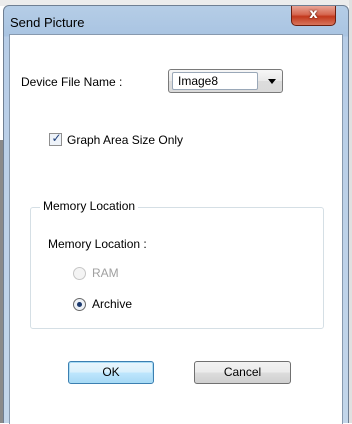 The image size is (352, 424). I want to click on checkmark-icon: ✓, so click(56, 138).